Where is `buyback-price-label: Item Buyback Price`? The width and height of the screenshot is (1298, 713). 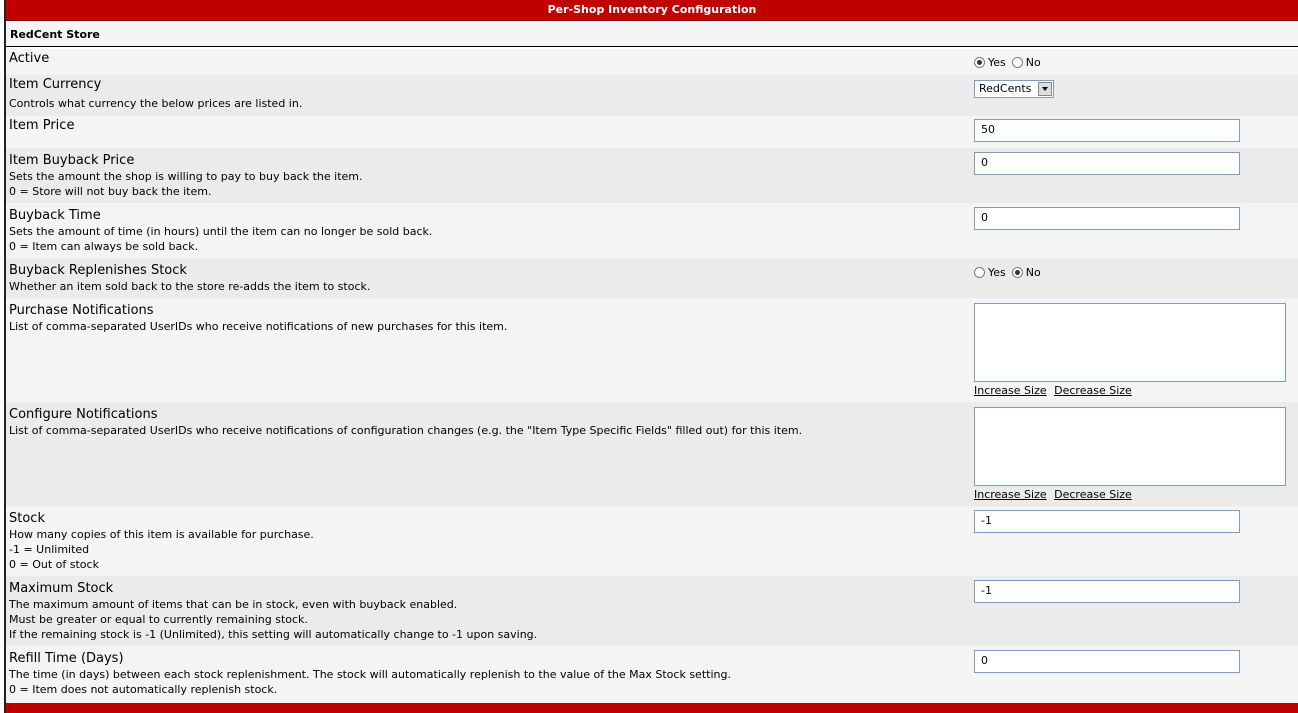 buyback-price-label: Item Buyback Price is located at coordinates (72, 160).